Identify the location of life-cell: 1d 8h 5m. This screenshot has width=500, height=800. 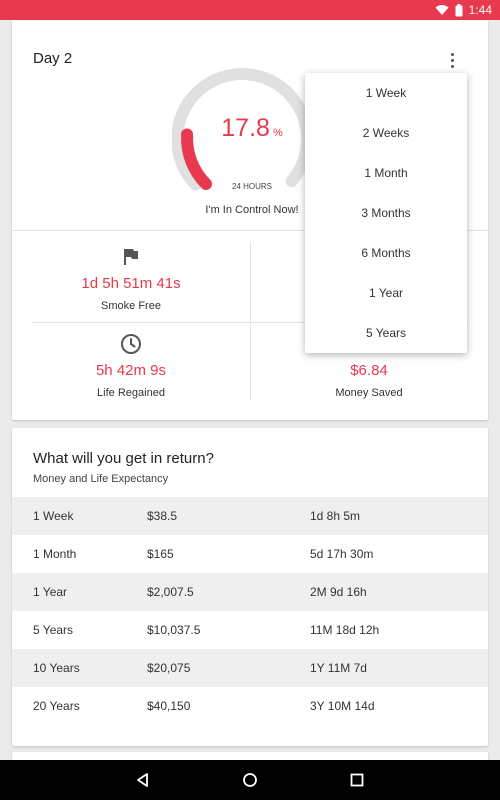
(335, 516).